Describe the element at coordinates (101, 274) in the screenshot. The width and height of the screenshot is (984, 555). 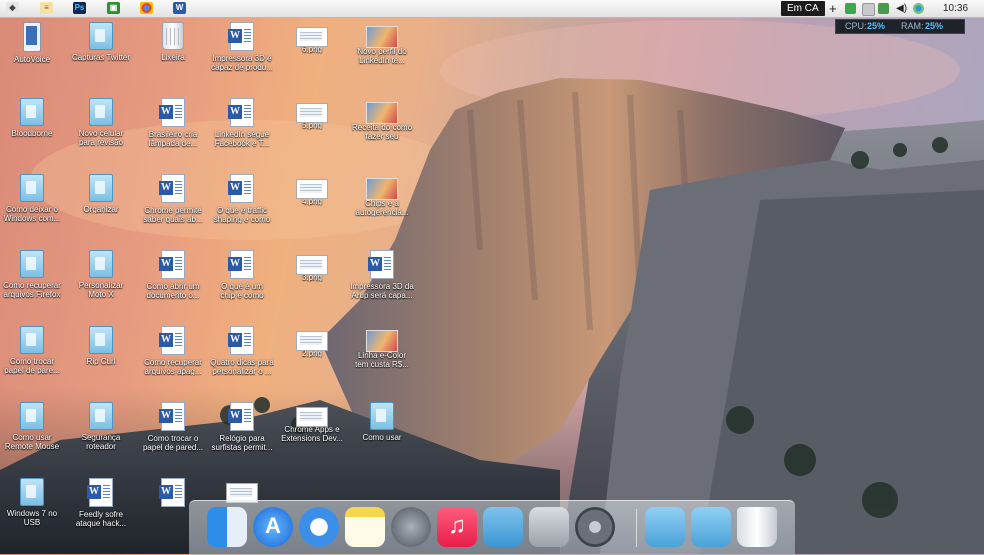
I see `desktop-icon: Personalizar Moto X` at that location.